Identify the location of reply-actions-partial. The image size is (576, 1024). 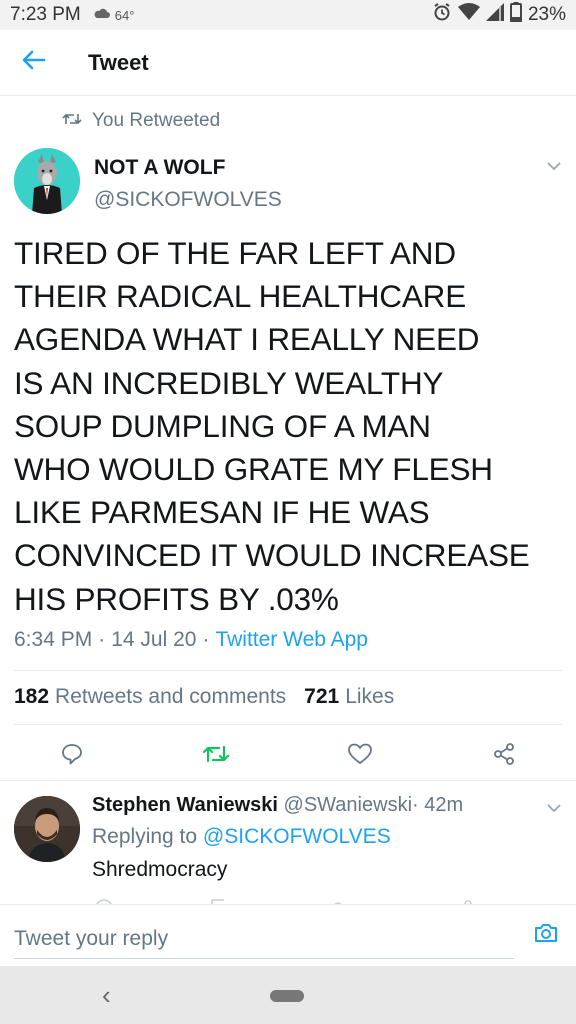
(284, 901).